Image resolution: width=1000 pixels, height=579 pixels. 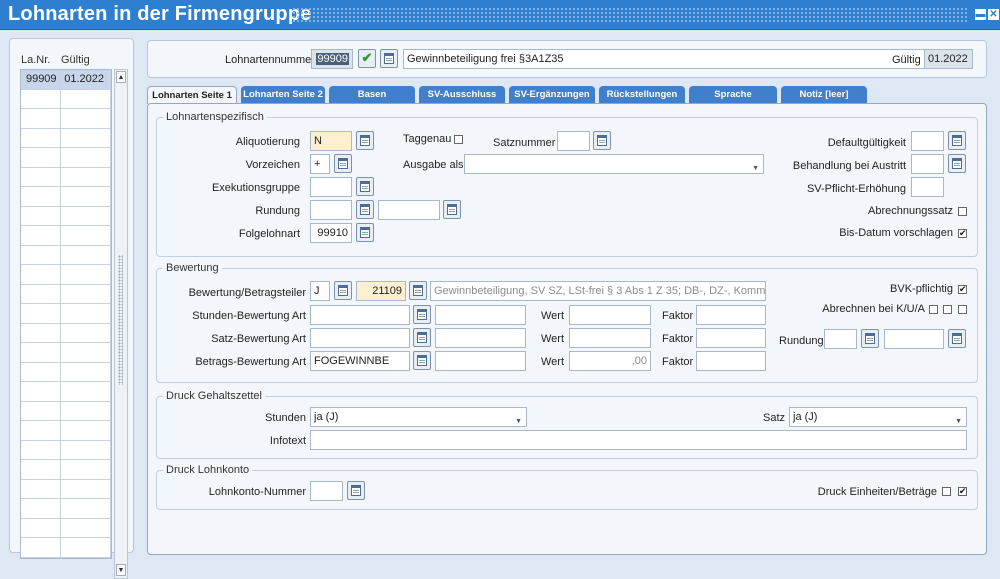 What do you see at coordinates (365, 232) in the screenshot?
I see `folgelohnart-lookup` at bounding box center [365, 232].